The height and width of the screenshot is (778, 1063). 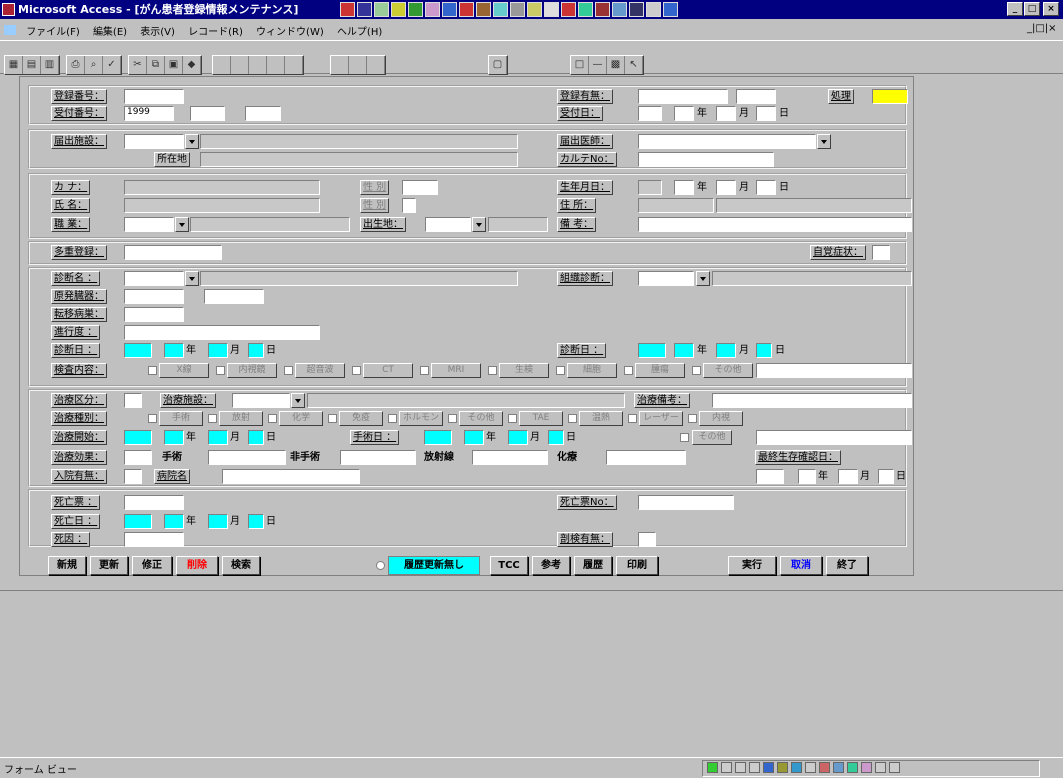 I want to click on exam-type-button: その他, so click(x=728, y=370).